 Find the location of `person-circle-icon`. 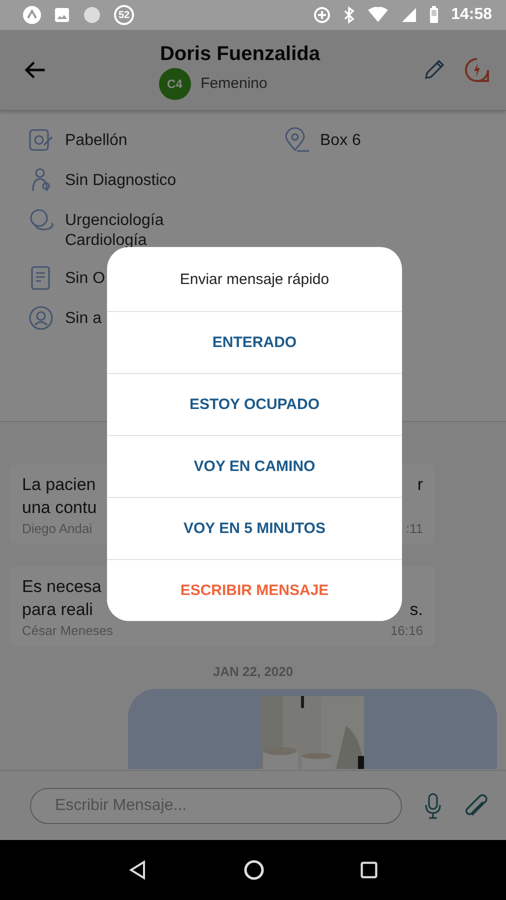

person-circle-icon is located at coordinates (41, 318).